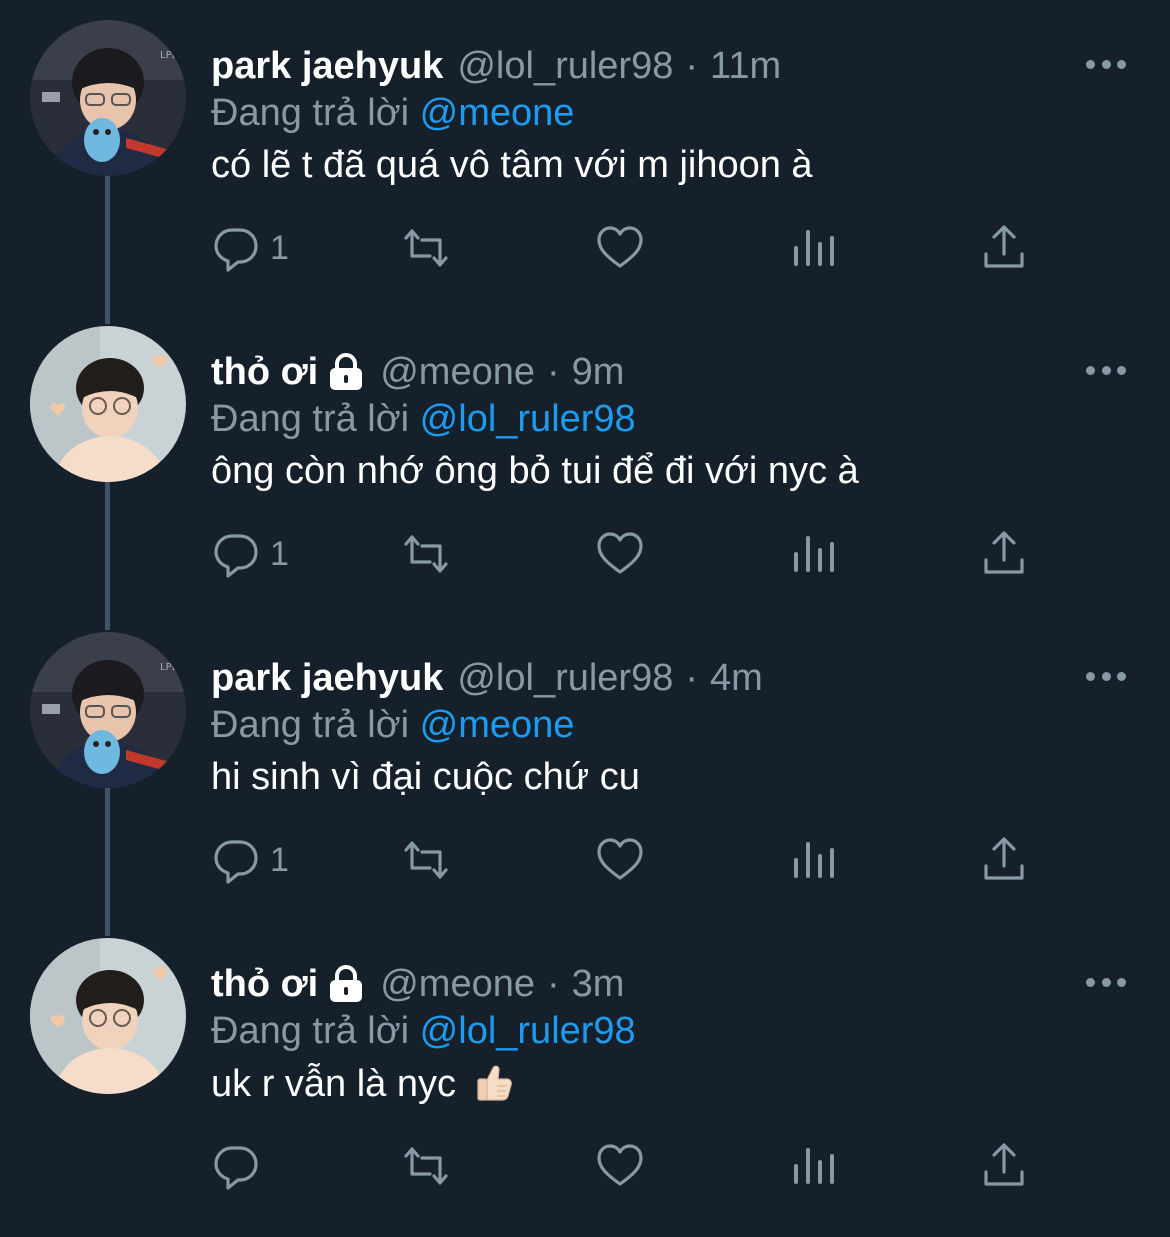  I want to click on thumbs-up-emoji, so click(494, 1083).